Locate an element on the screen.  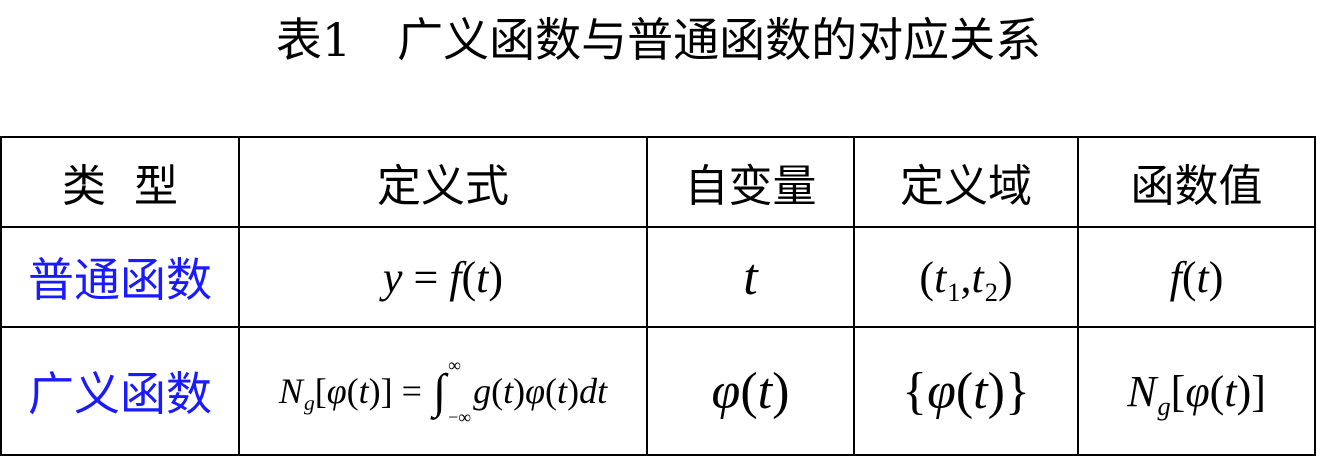
header-value: 函数值 is located at coordinates (1196, 182).